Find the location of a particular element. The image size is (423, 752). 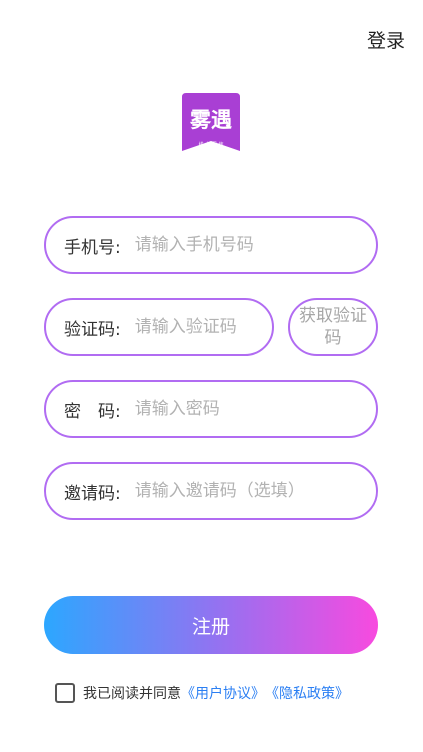

agreement-text: 我已阅读并同意 is located at coordinates (132, 694).